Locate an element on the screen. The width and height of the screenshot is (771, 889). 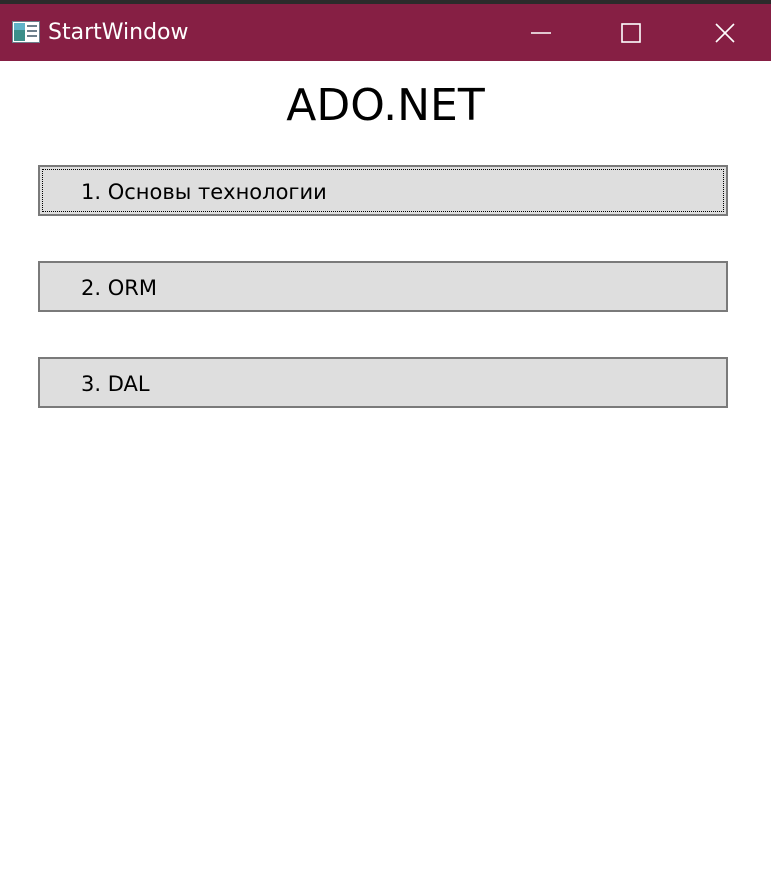
minimize-button is located at coordinates (541, 32).